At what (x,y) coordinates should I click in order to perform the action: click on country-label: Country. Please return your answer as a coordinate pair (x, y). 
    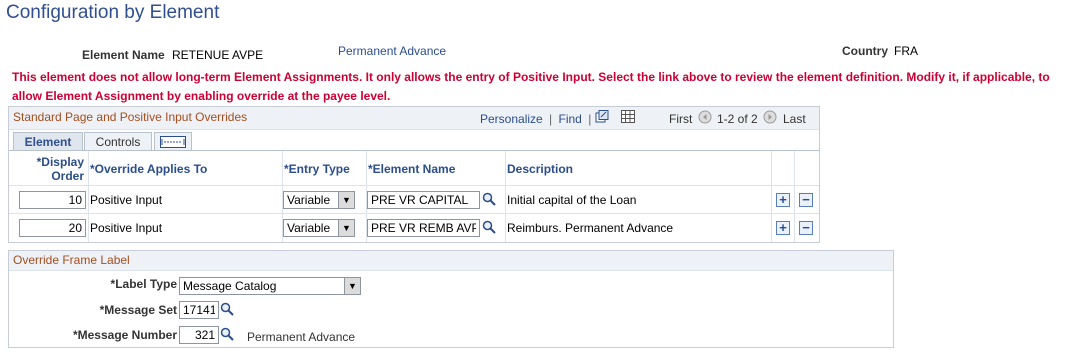
    Looking at the image, I should click on (865, 51).